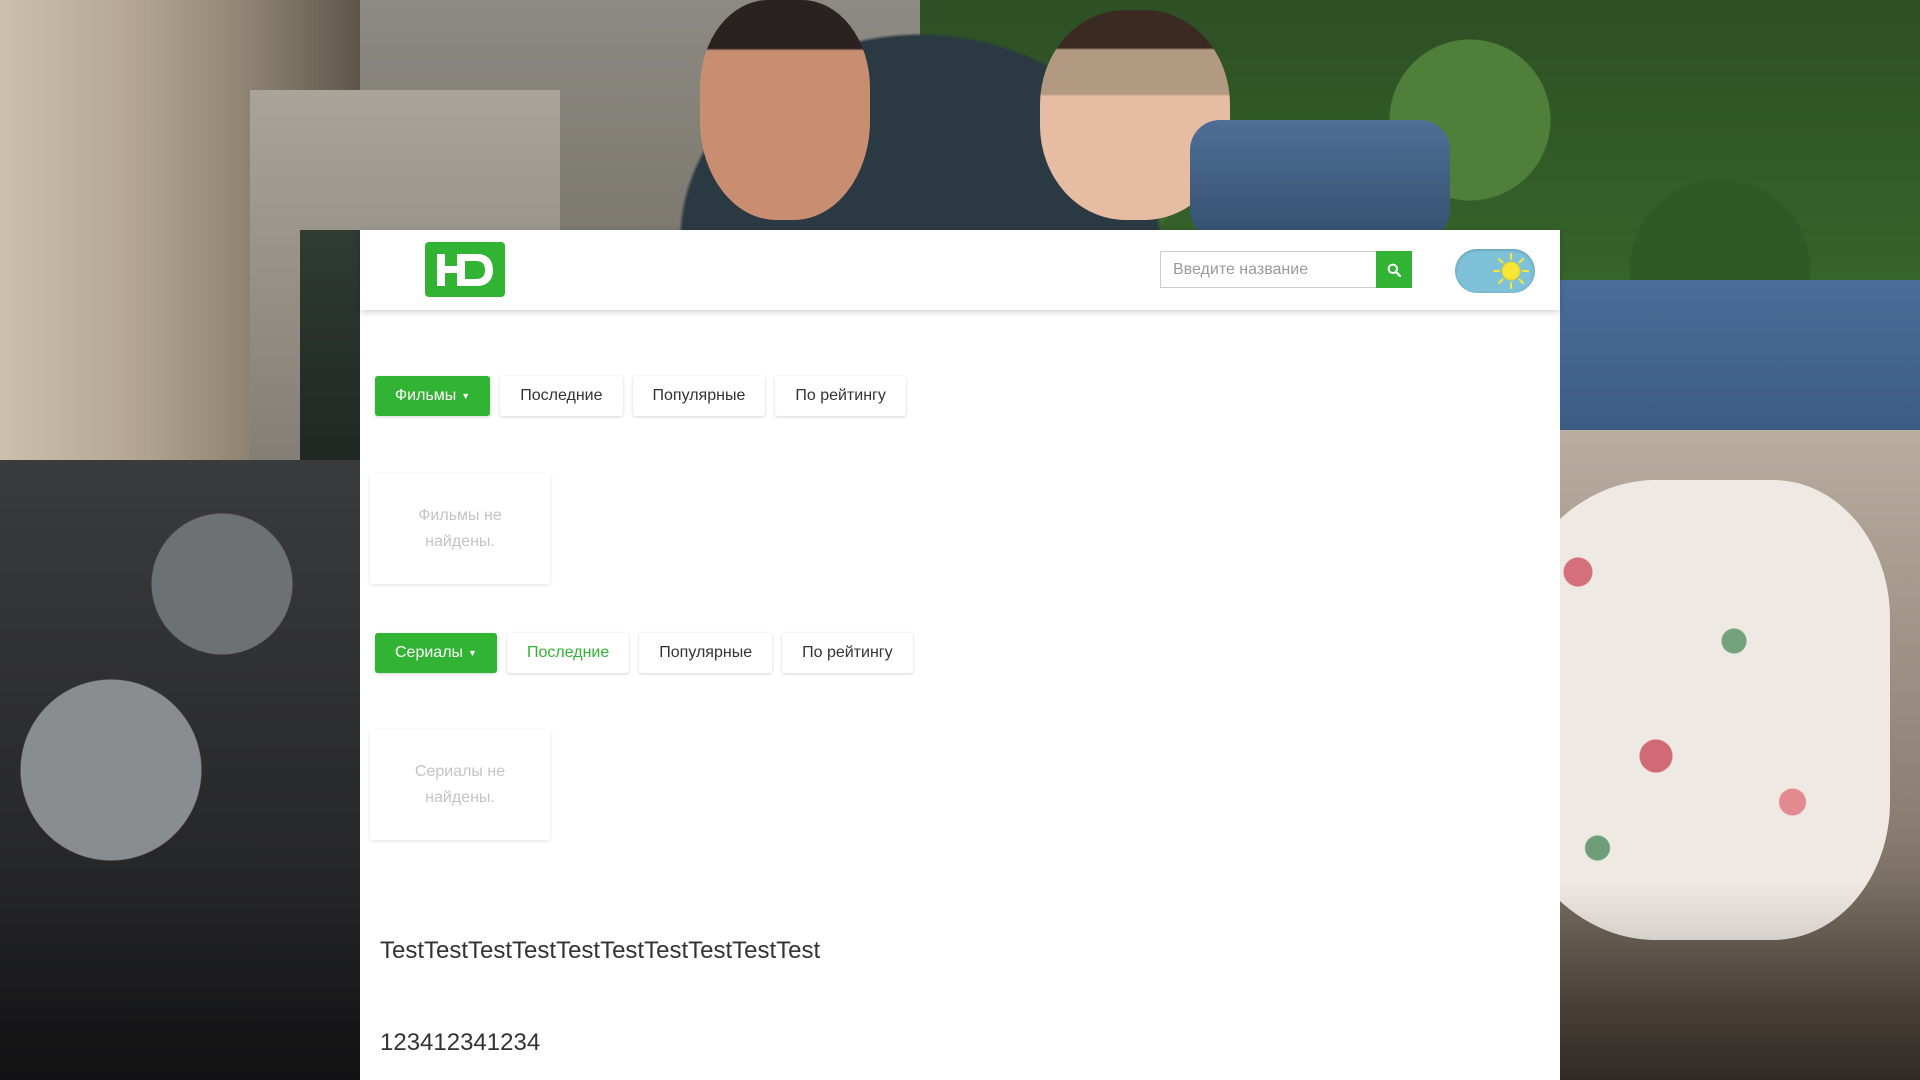  Describe the element at coordinates (600, 950) in the screenshot. I see `footer-text-line-1: TestTestTestTestTestTestTestTestTestTest` at that location.